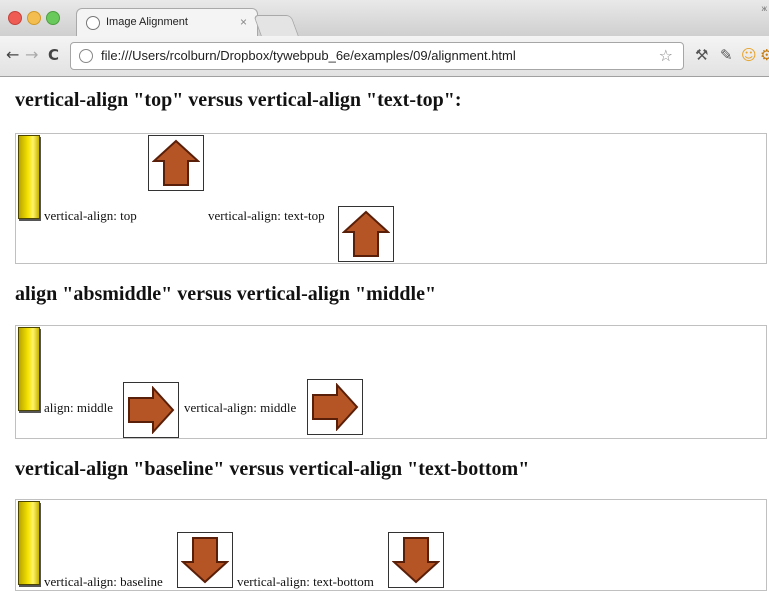 The height and width of the screenshot is (602, 769). Describe the element at coordinates (240, 407) in the screenshot. I see `label-vertical-align-middle: vertical-align: middle` at that location.